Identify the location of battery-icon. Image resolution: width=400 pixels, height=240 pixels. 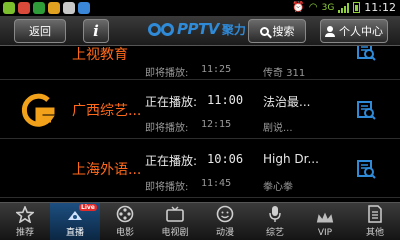
(357, 7).